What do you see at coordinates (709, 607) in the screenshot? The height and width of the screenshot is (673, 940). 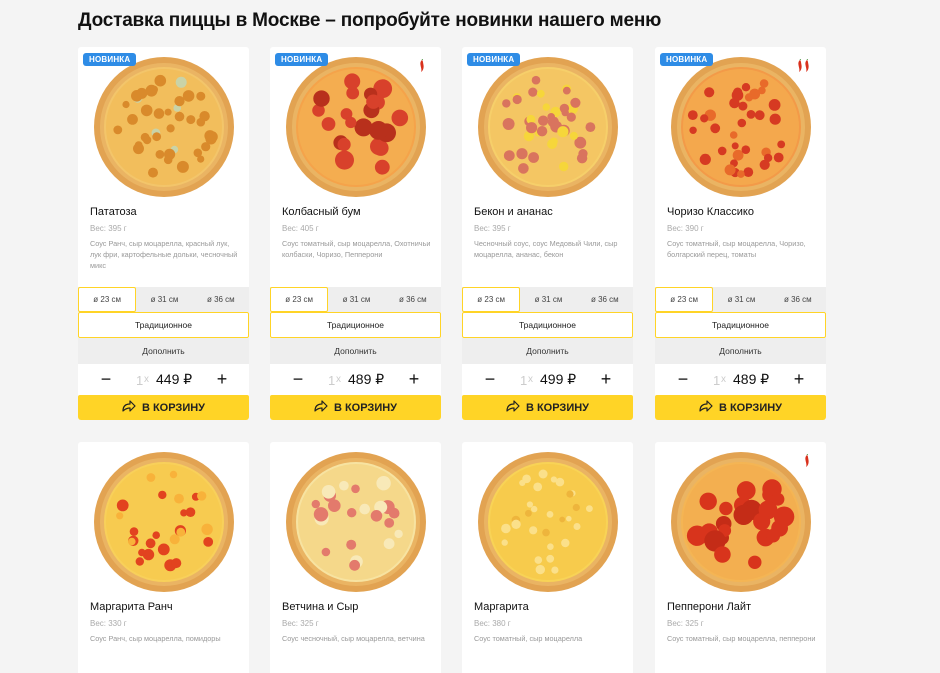 I see `product-name: Пепперони Лайт` at bounding box center [709, 607].